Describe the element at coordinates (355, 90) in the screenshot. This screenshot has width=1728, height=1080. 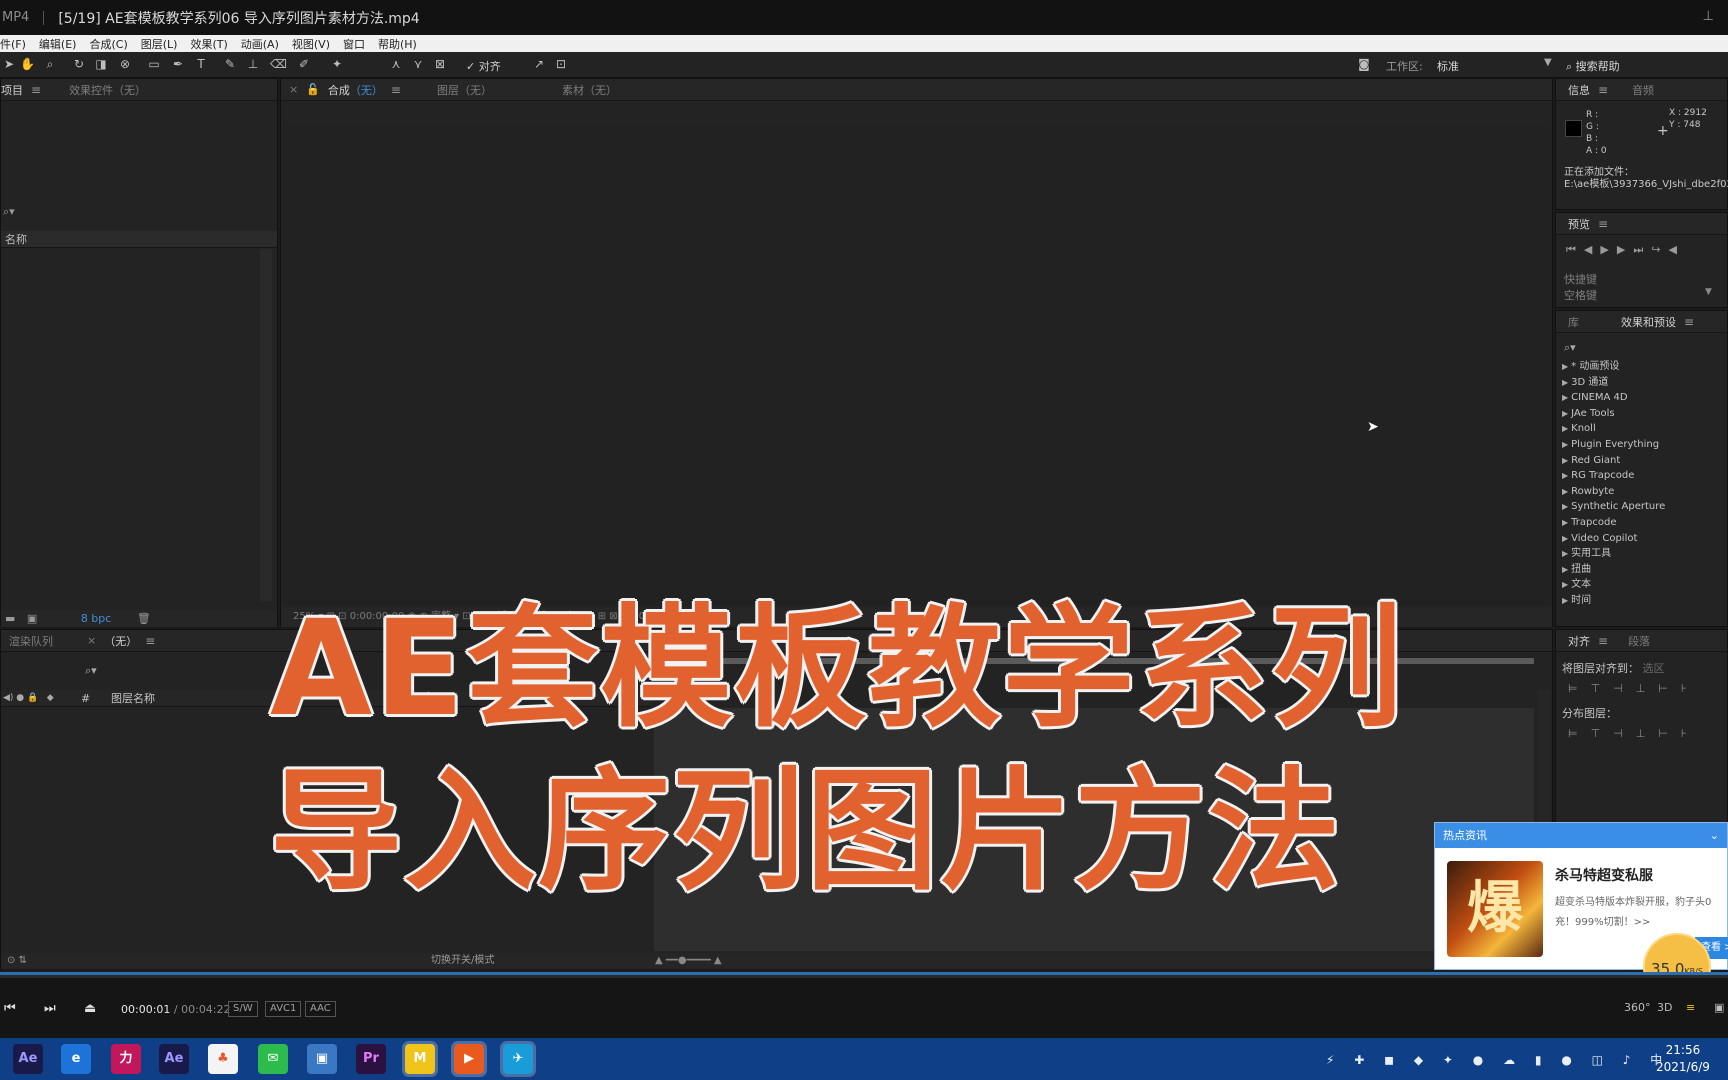
I see `tab-composition: 合成（无）` at that location.